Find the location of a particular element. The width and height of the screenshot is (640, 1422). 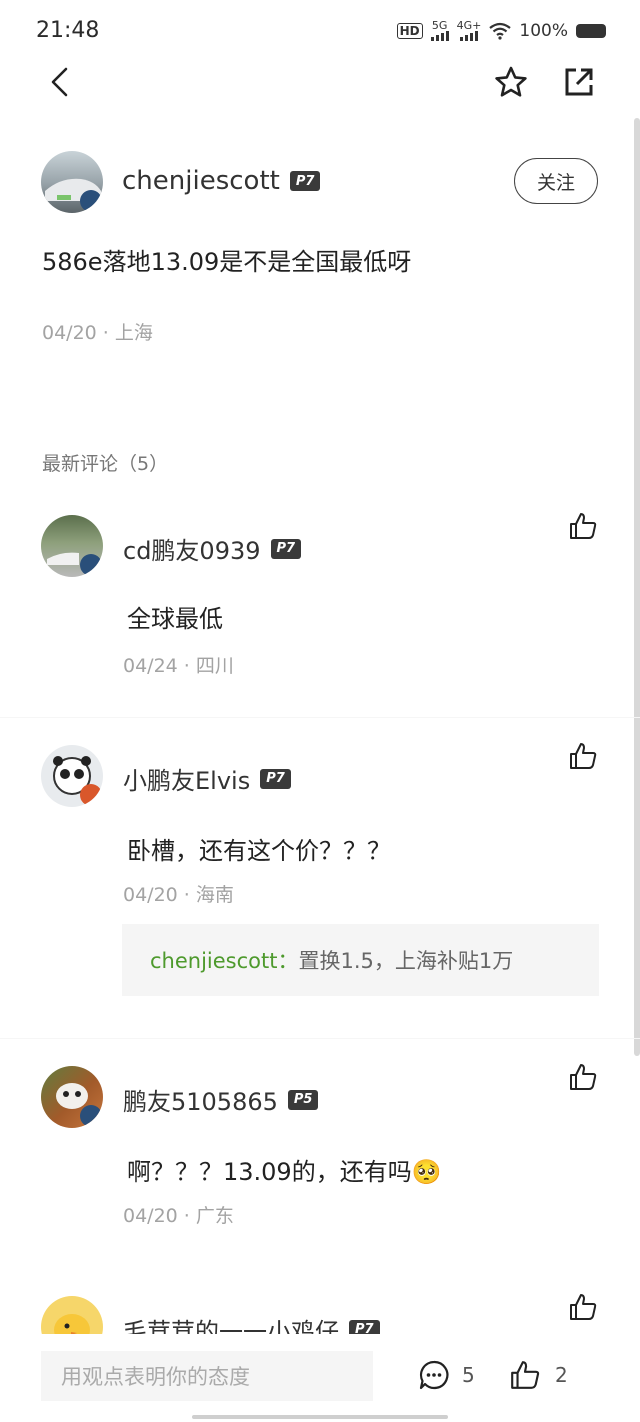

reply-text: 置换1.5，上海补贴1万 is located at coordinates (406, 961).